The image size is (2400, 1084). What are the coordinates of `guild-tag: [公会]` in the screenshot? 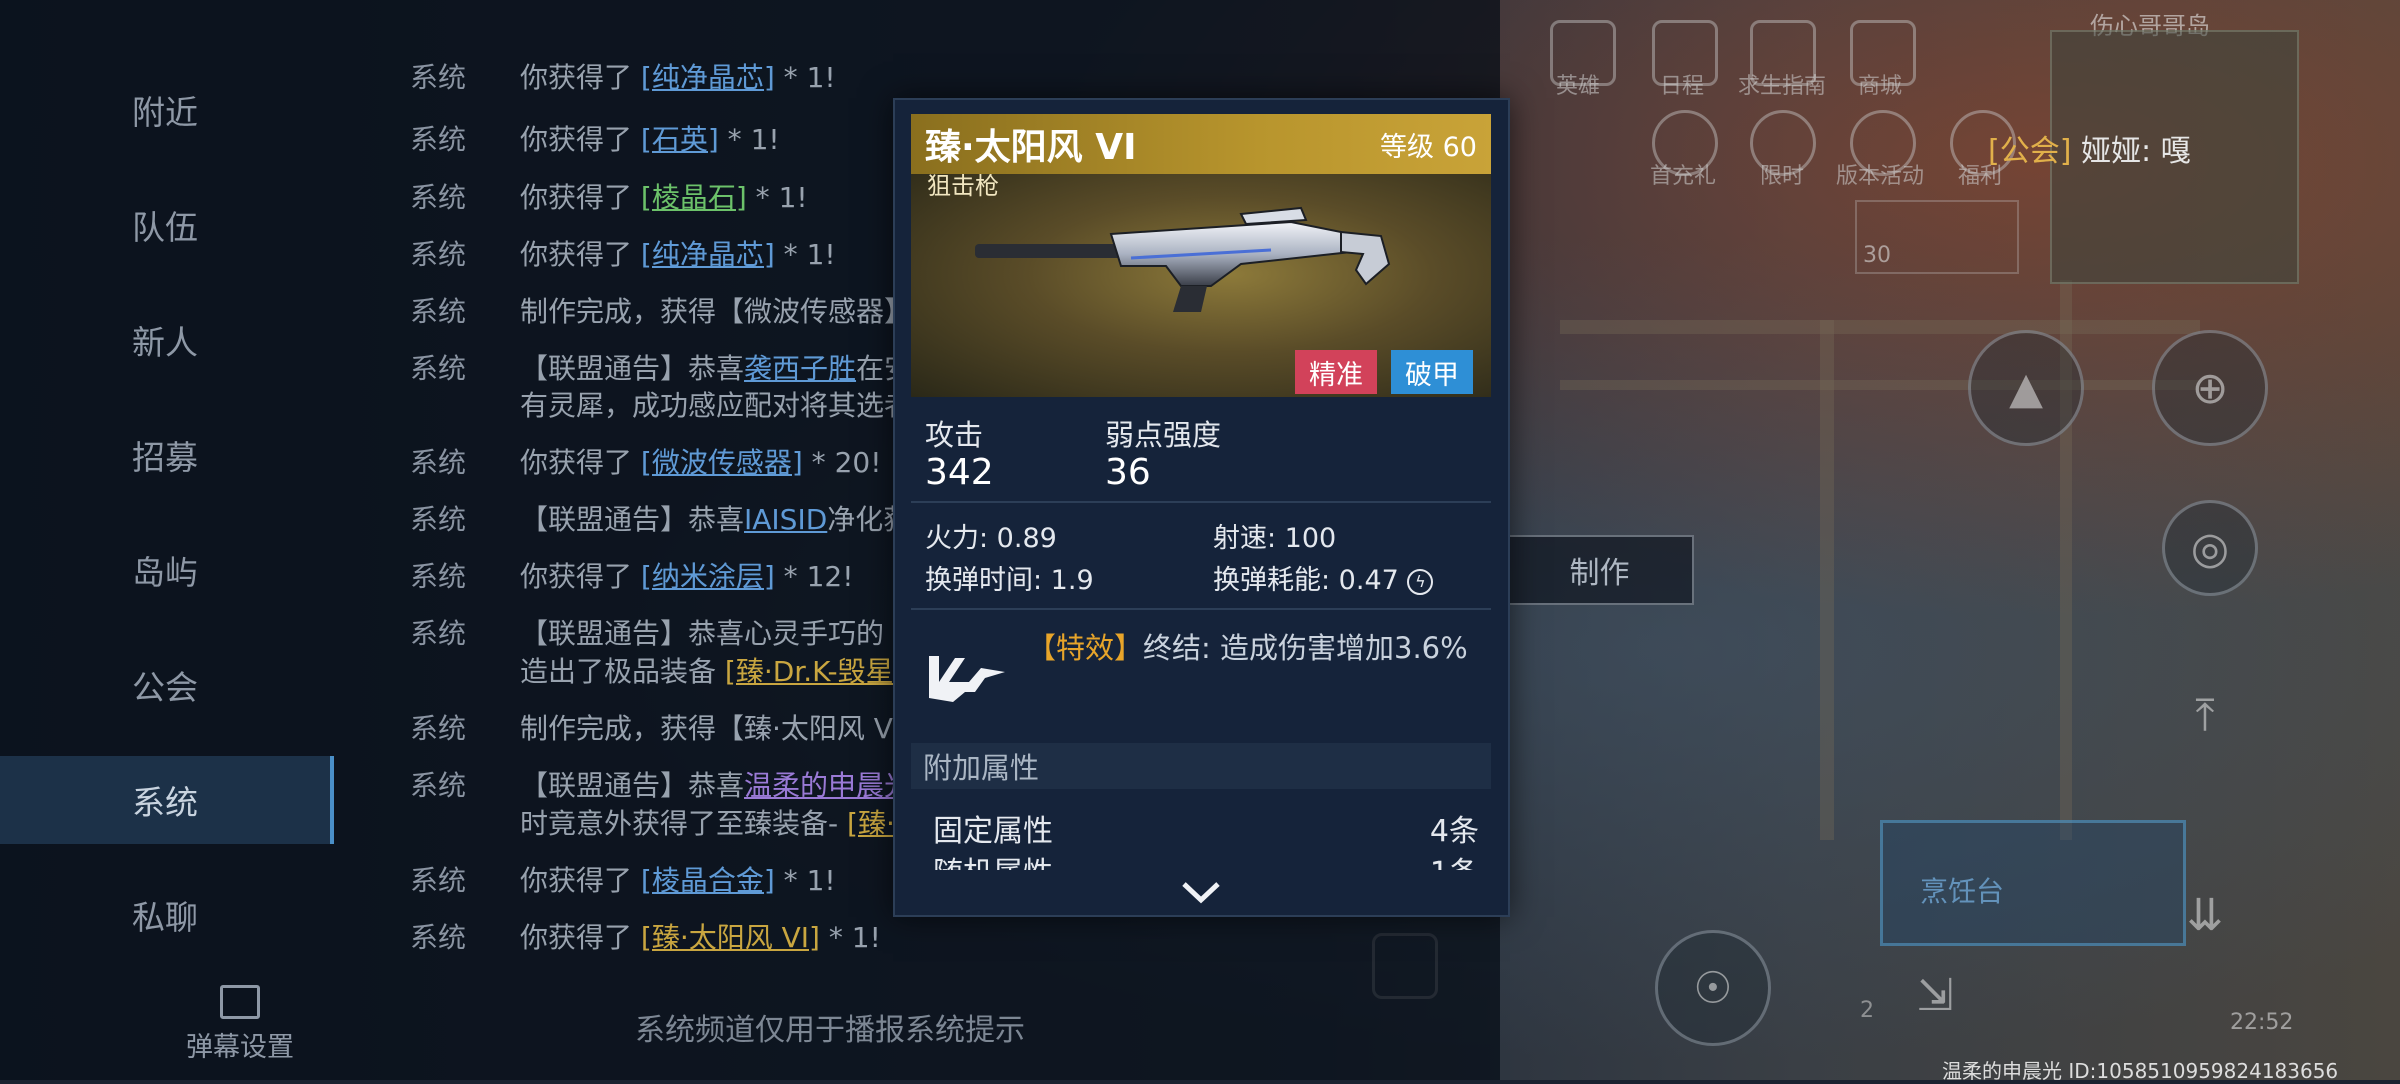 It's located at (2030, 151).